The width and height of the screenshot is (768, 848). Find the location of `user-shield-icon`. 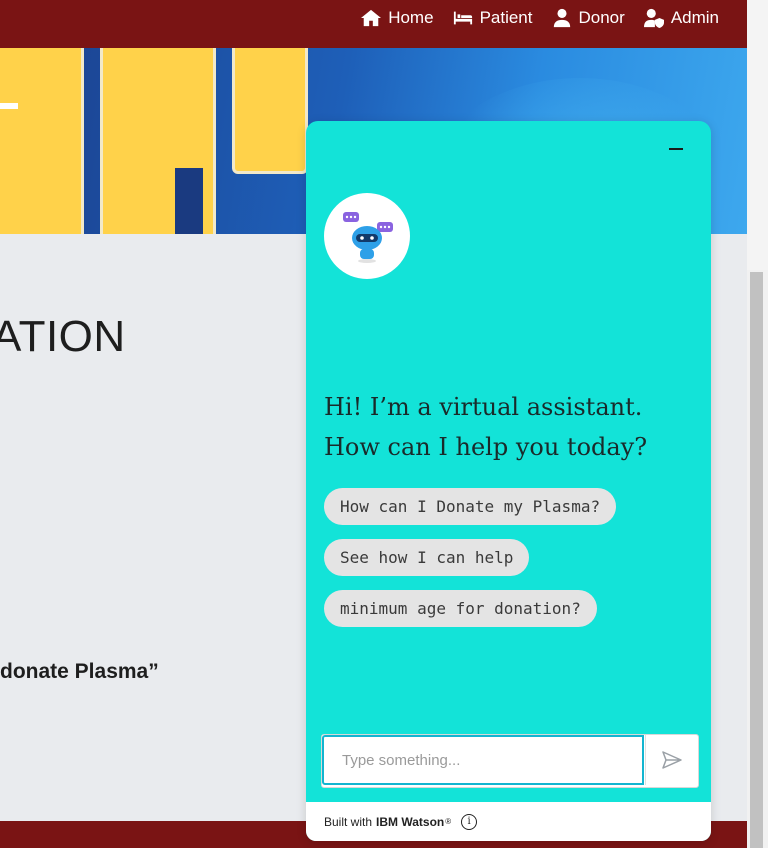

user-shield-icon is located at coordinates (653, 18).